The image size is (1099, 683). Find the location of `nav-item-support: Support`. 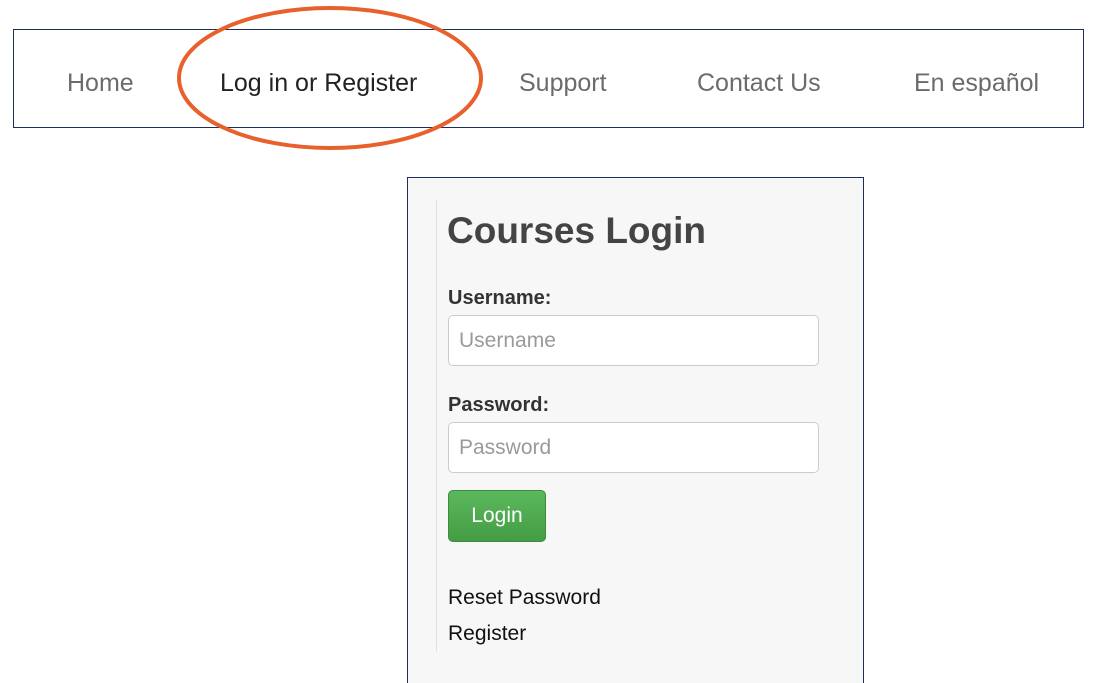

nav-item-support: Support is located at coordinates (563, 83).